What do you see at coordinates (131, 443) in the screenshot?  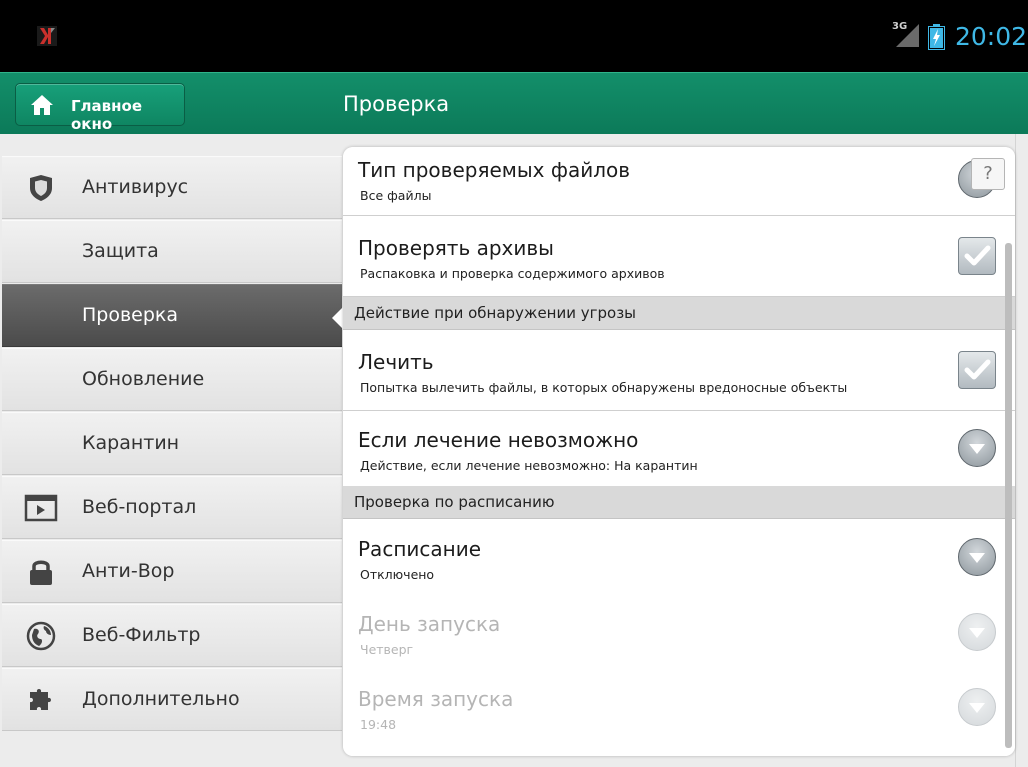 I see `sidebar-item-label: Карантин` at bounding box center [131, 443].